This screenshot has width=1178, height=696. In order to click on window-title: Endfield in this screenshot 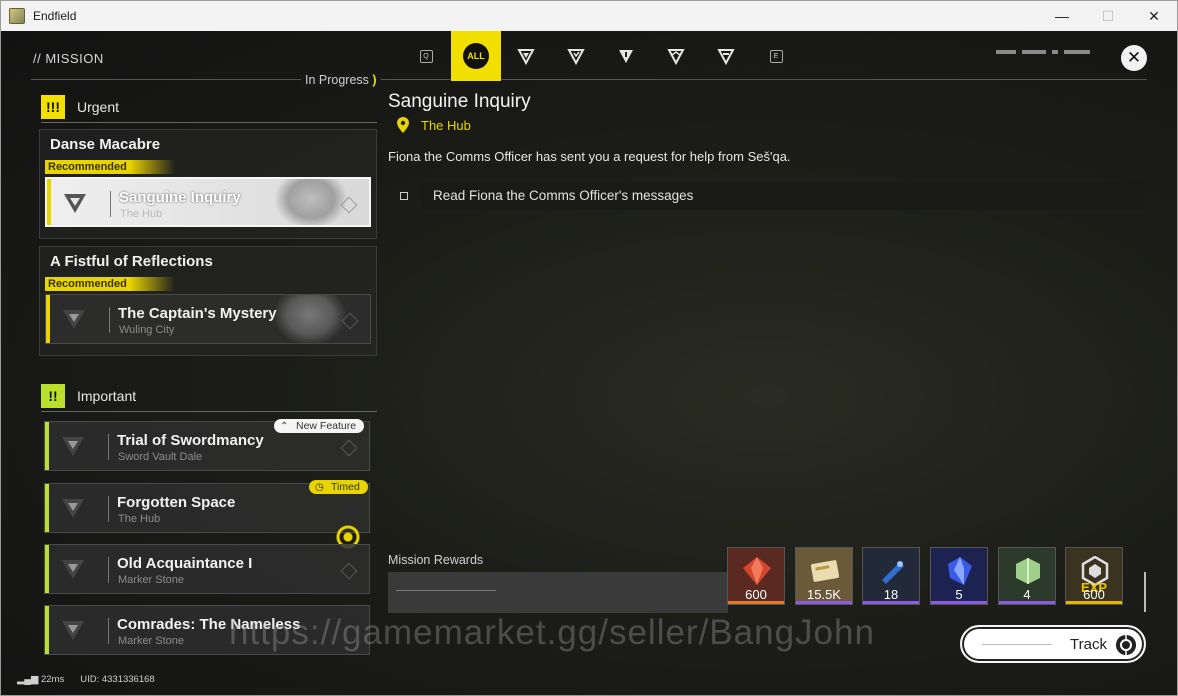, I will do `click(55, 16)`.